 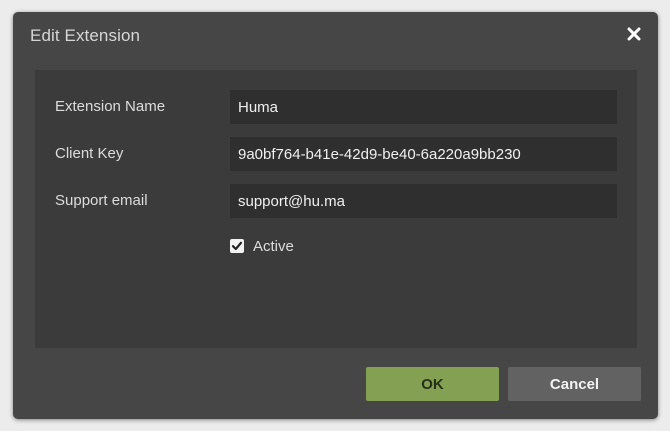 I want to click on active-label: Active, so click(x=273, y=246).